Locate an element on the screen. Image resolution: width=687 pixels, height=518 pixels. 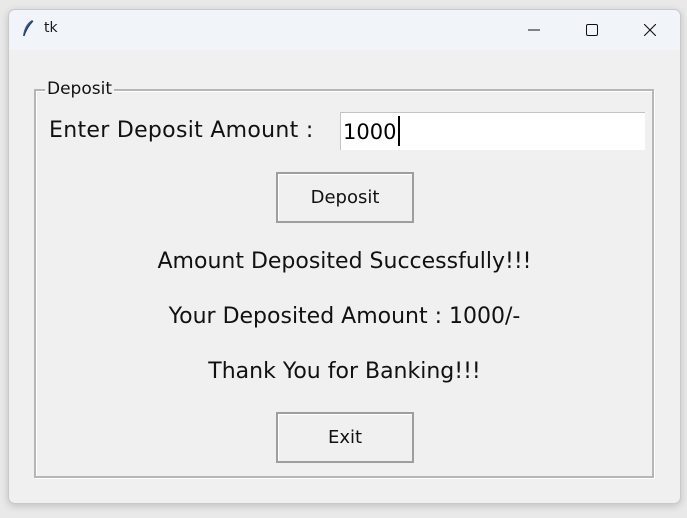
minimize-button is located at coordinates (534, 30).